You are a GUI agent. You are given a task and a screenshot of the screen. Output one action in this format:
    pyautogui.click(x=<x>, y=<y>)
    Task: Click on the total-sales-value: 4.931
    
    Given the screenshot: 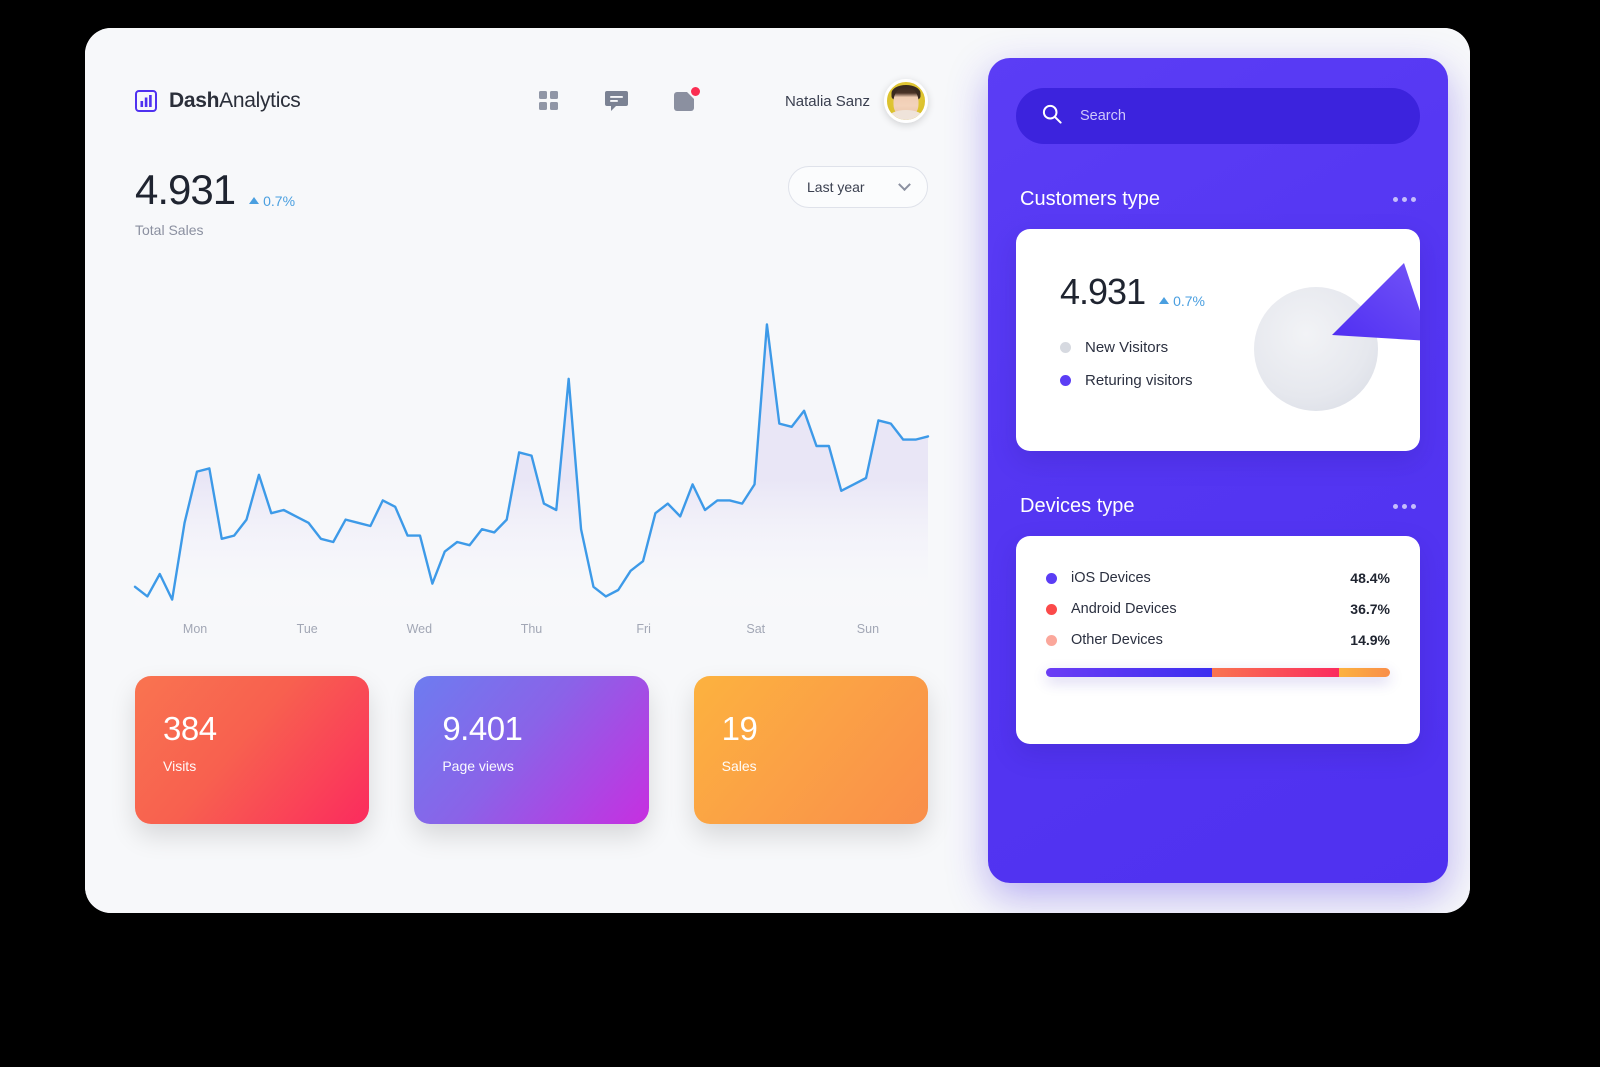 What is the action you would take?
    pyautogui.click(x=185, y=189)
    